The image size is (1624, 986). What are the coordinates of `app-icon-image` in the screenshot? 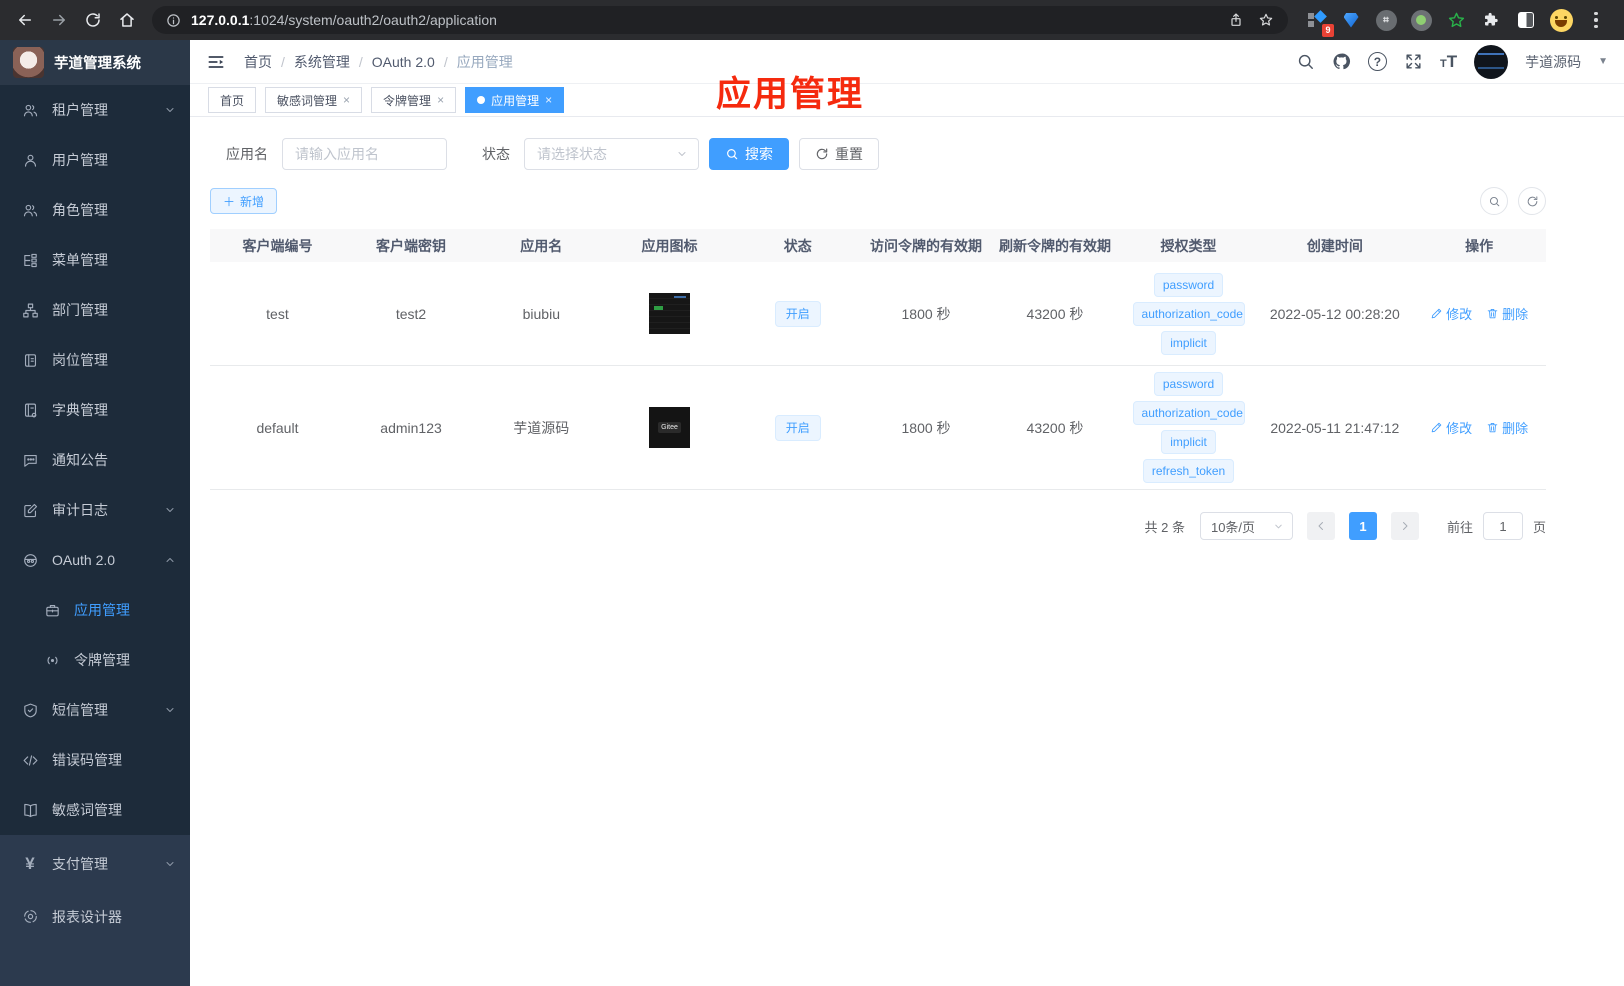 It's located at (670, 313).